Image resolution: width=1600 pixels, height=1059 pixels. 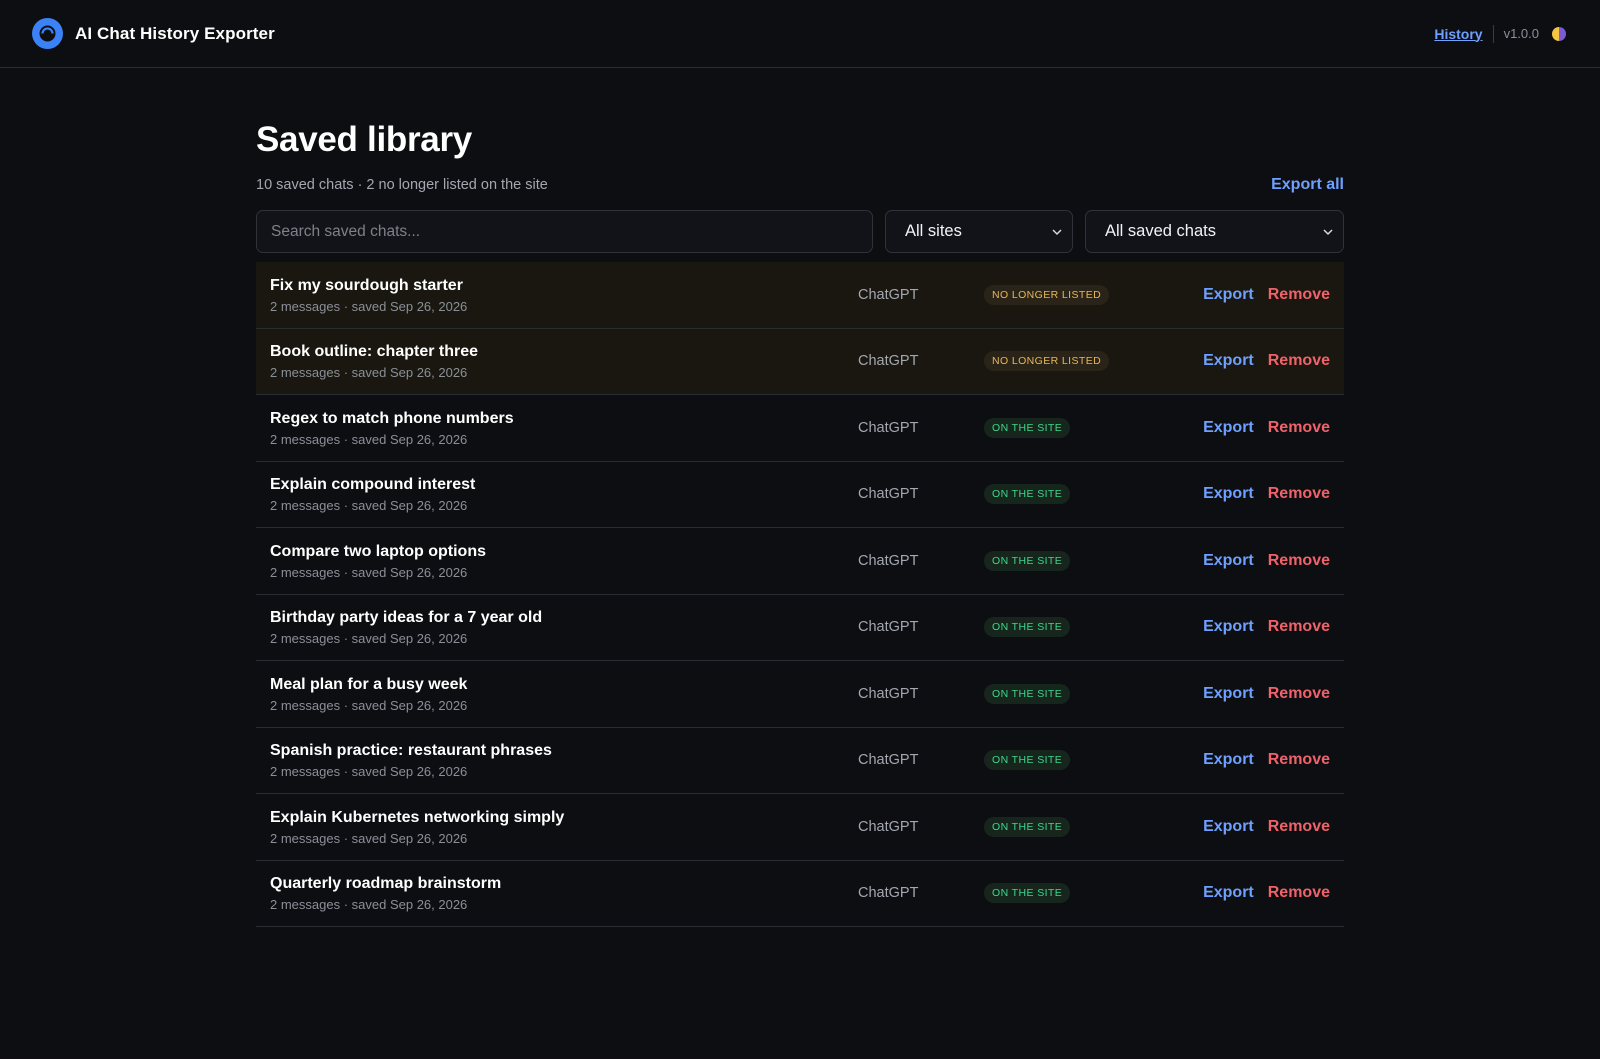 What do you see at coordinates (564, 419) in the screenshot?
I see `chat-title: Regex to match phone numbers` at bounding box center [564, 419].